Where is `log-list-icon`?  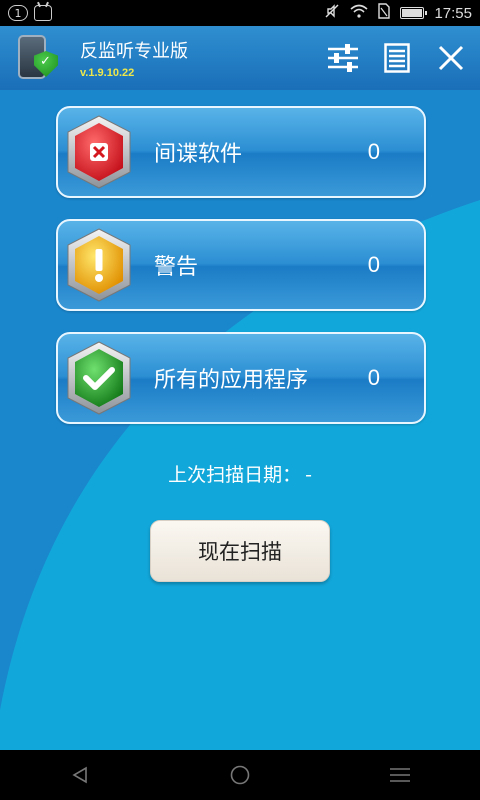
log-list-icon is located at coordinates (397, 58).